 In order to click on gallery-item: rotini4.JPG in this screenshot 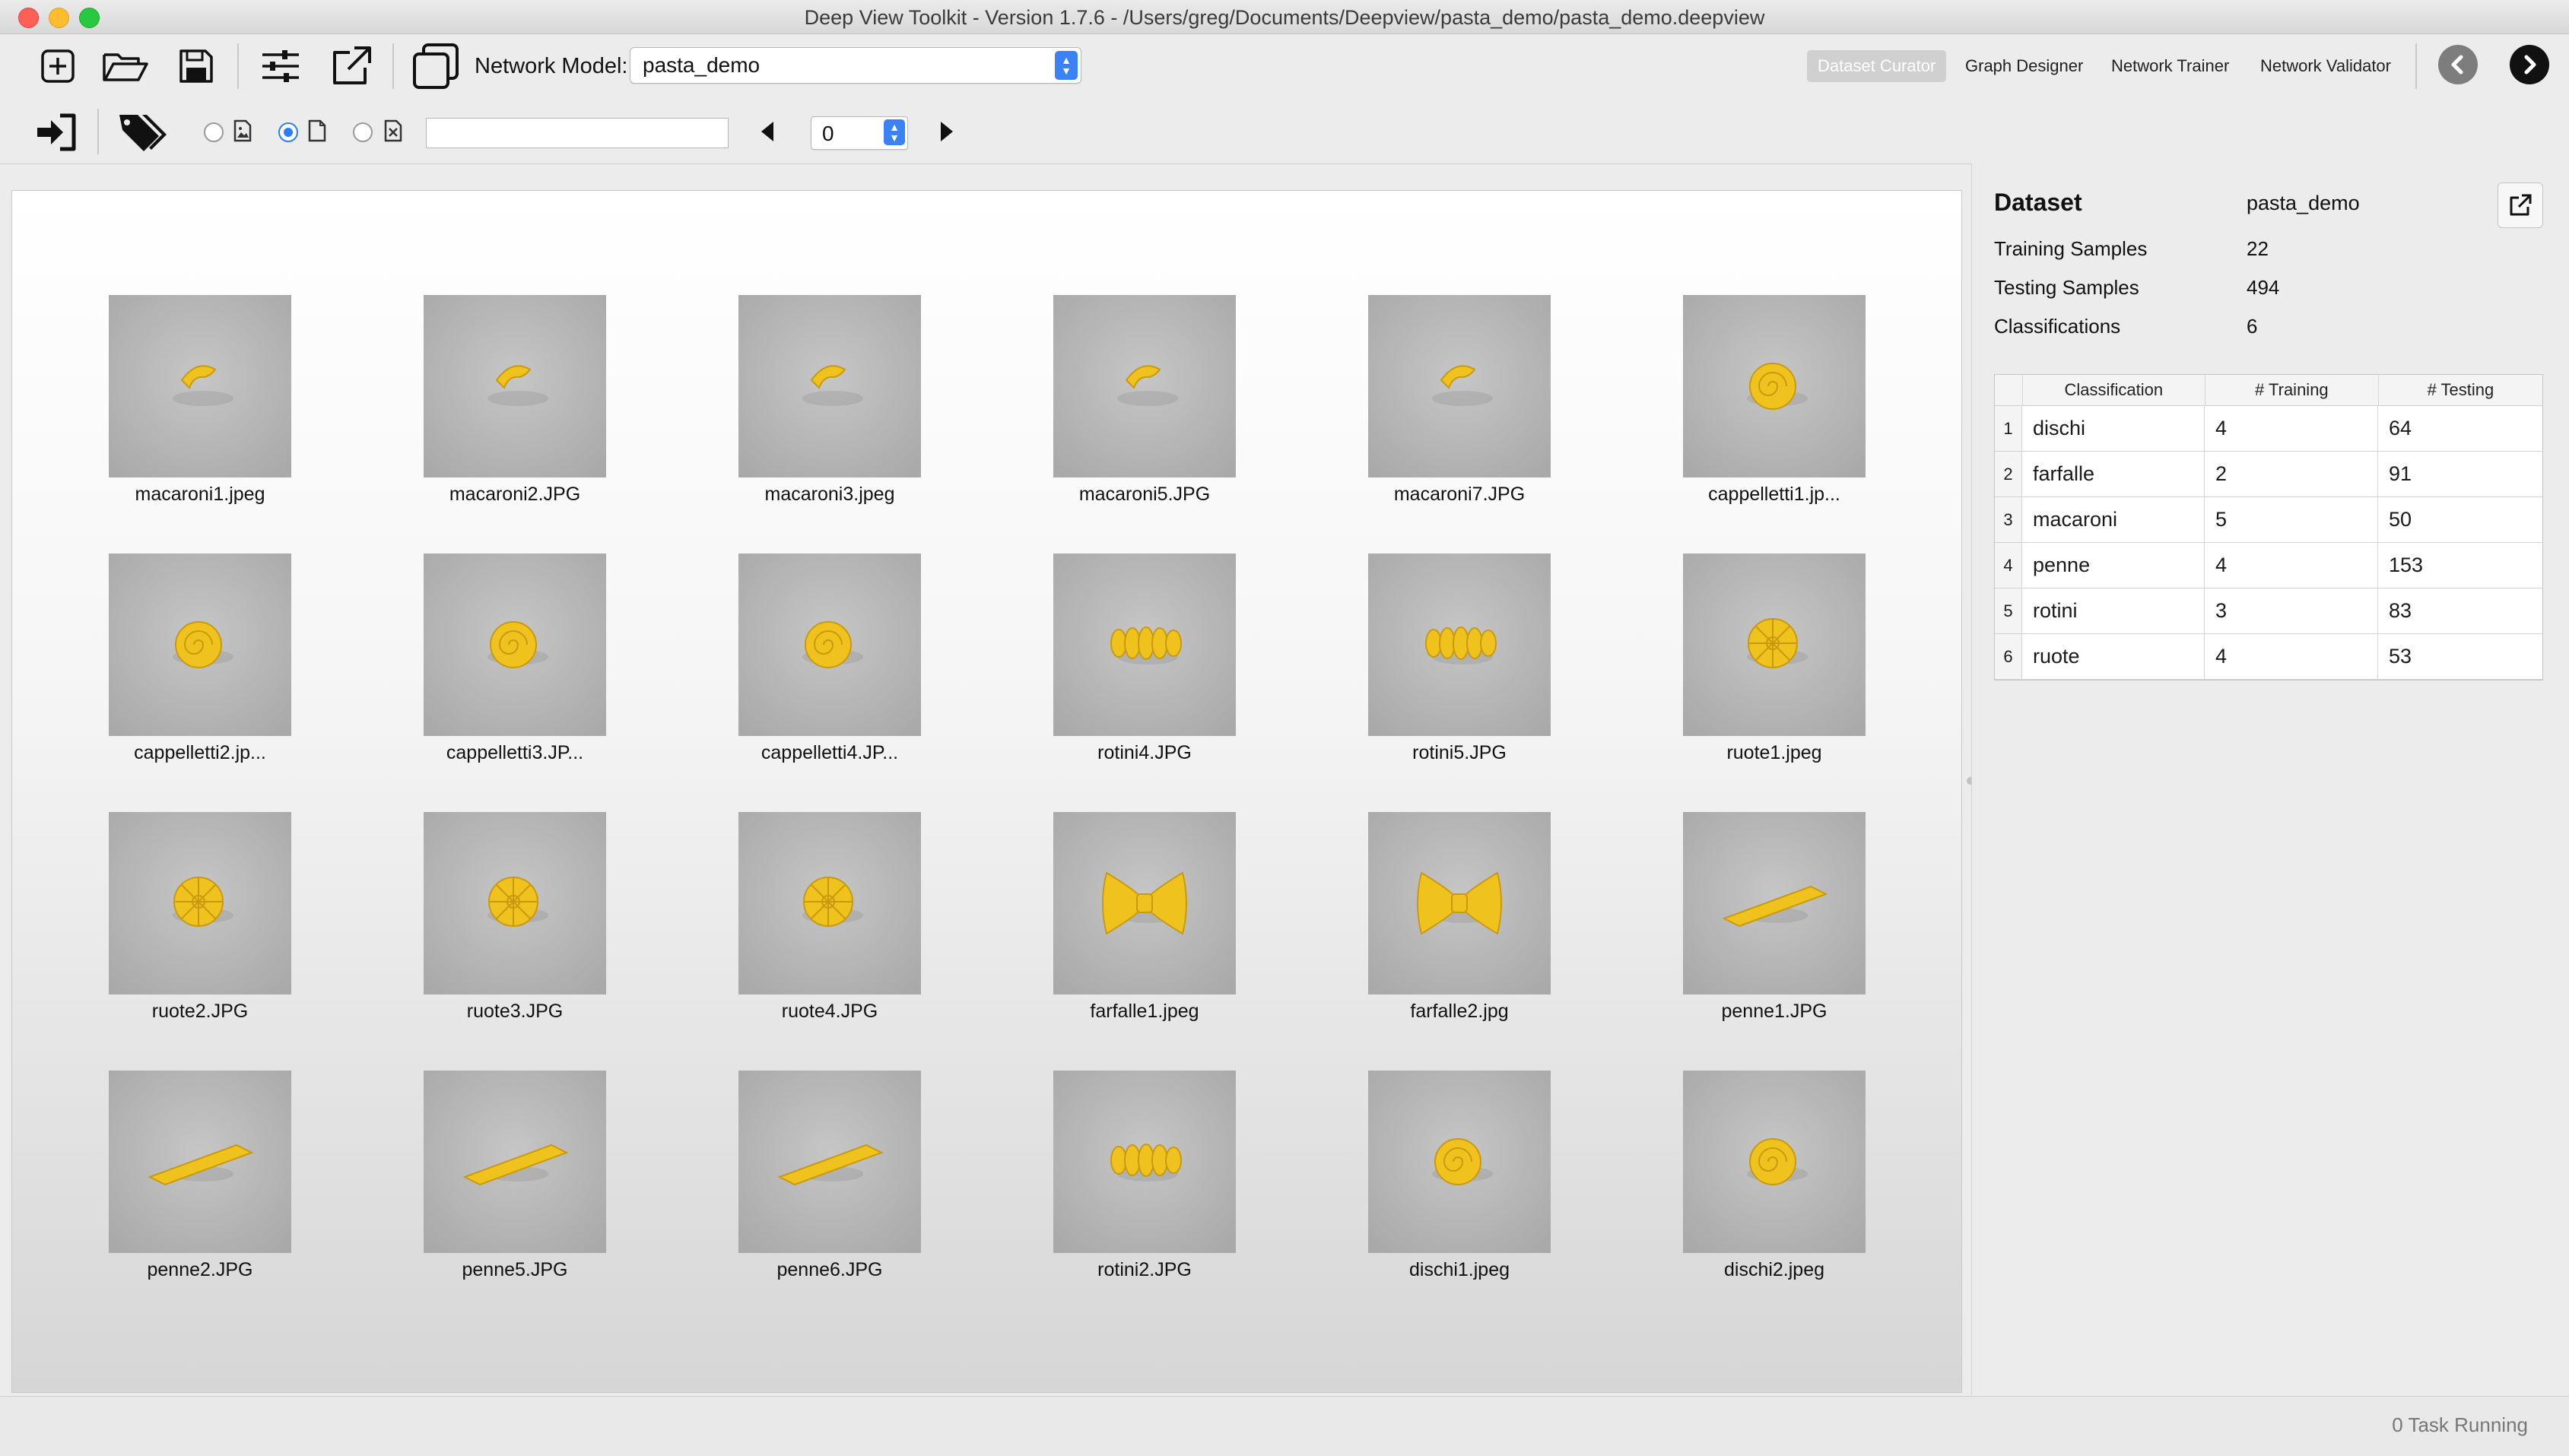, I will do `click(1144, 664)`.